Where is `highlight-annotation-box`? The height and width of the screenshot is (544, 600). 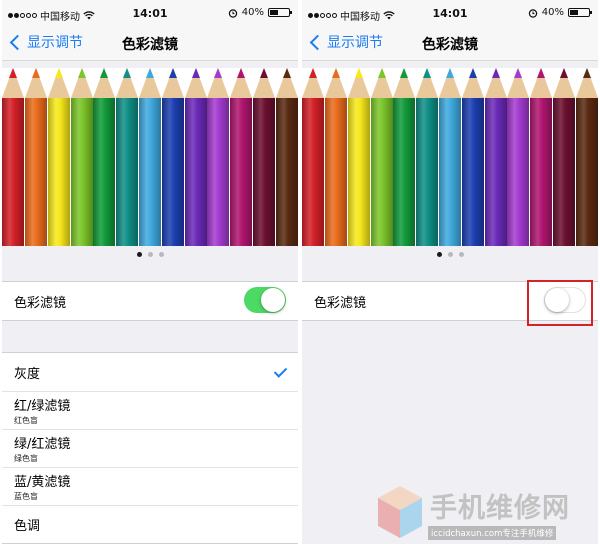 highlight-annotation-box is located at coordinates (560, 303).